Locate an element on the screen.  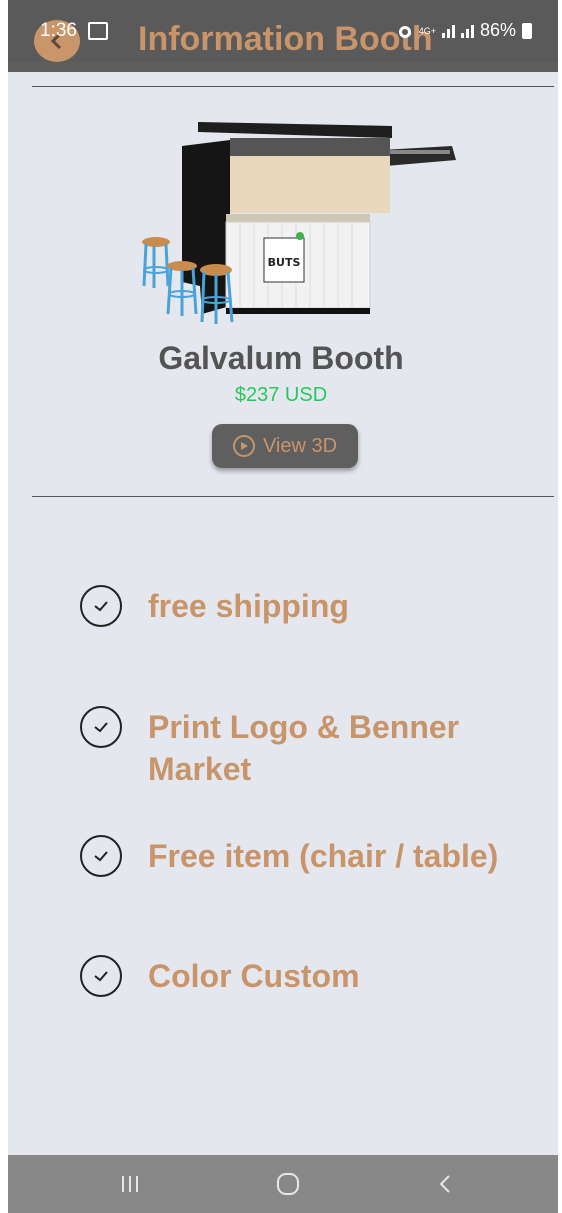
feature-item: Print Logo & Benner Market is located at coordinates (314, 748).